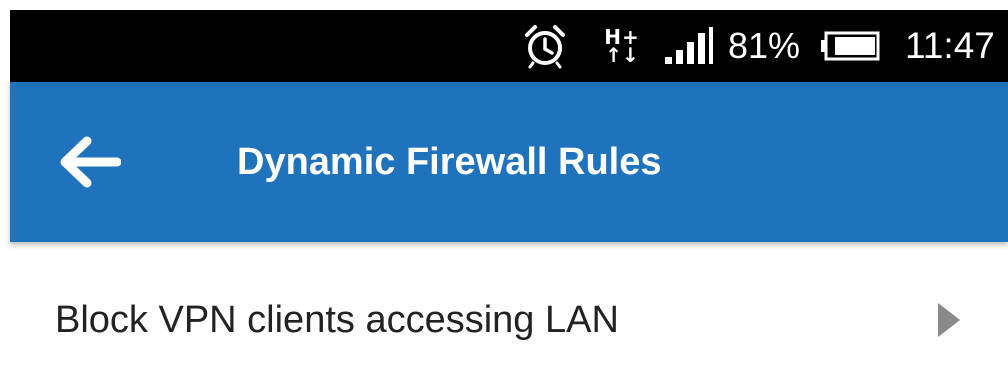 The width and height of the screenshot is (1008, 391). What do you see at coordinates (693, 46) in the screenshot?
I see `signal-icon` at bounding box center [693, 46].